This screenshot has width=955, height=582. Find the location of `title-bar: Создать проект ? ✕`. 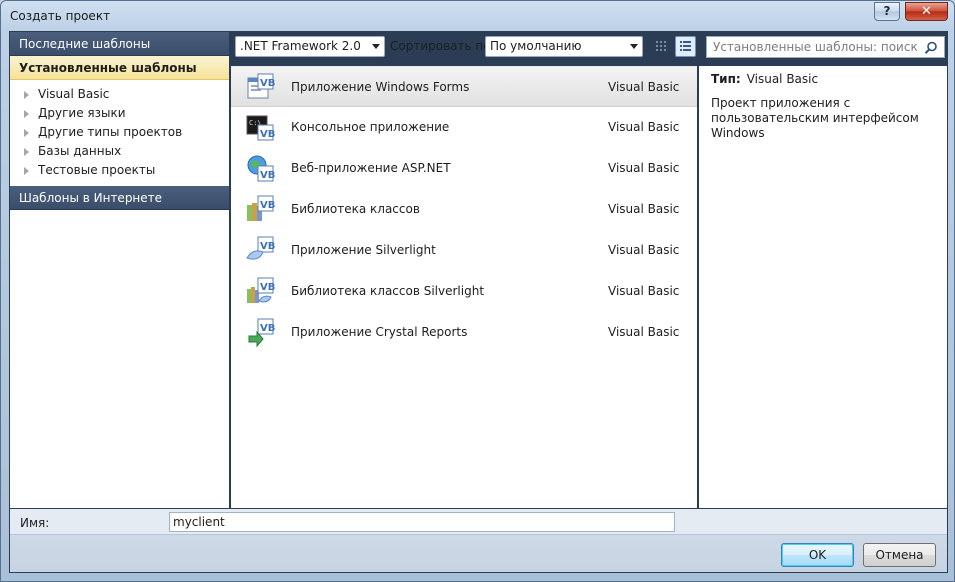

title-bar: Создать проект ? ✕ is located at coordinates (477, 16).